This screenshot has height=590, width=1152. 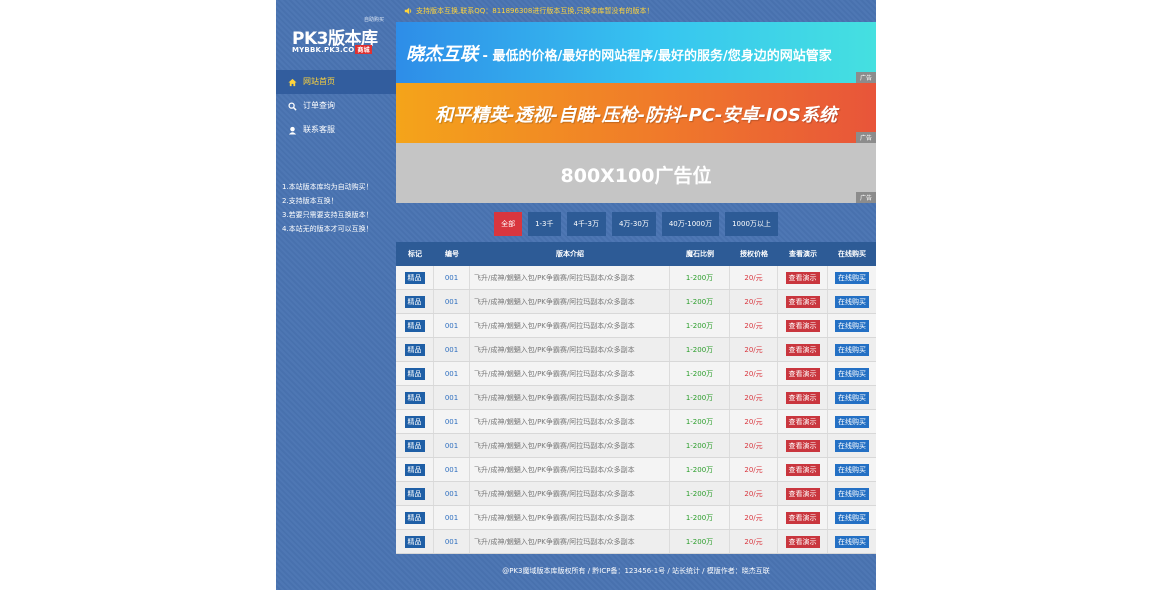 I want to click on logo-tag: 商城, so click(x=363, y=49).